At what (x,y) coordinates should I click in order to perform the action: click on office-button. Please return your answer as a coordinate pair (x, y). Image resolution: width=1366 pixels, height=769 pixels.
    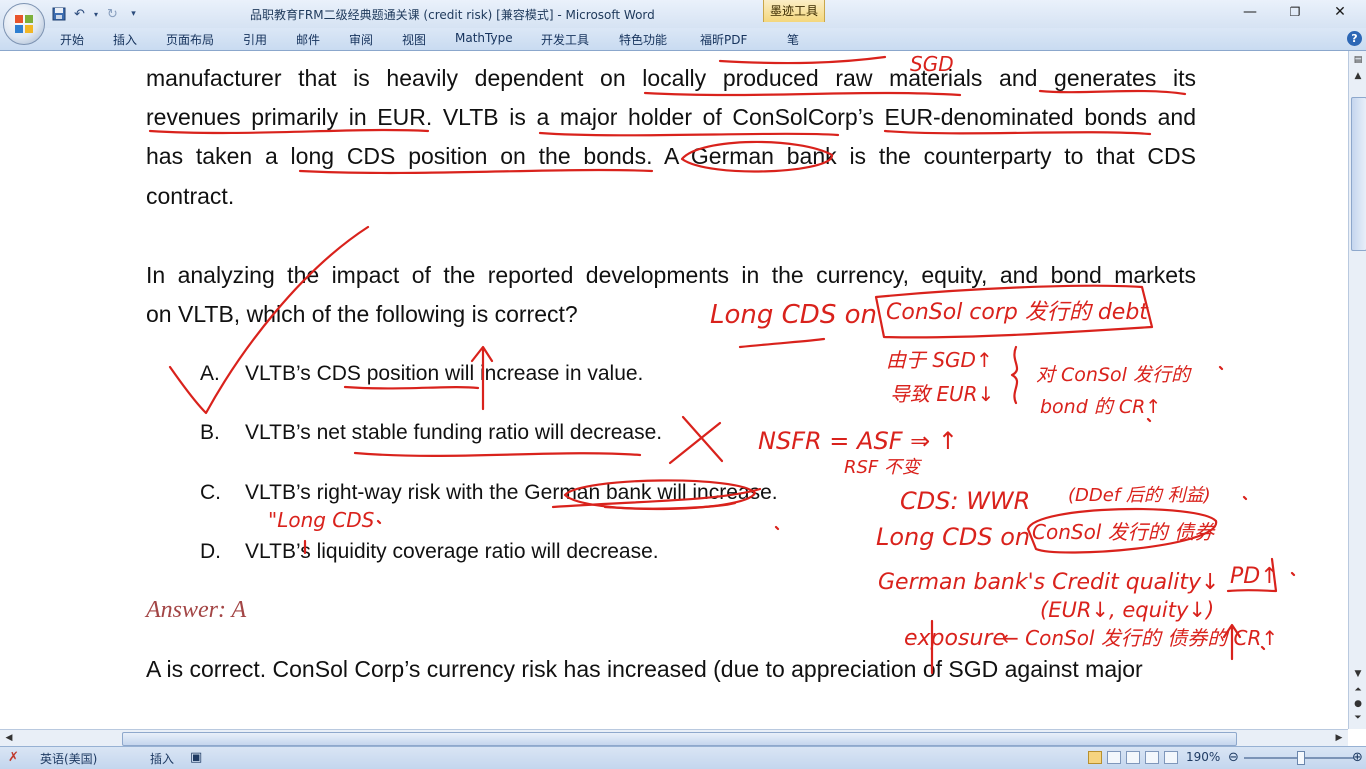
    Looking at the image, I should click on (24, 24).